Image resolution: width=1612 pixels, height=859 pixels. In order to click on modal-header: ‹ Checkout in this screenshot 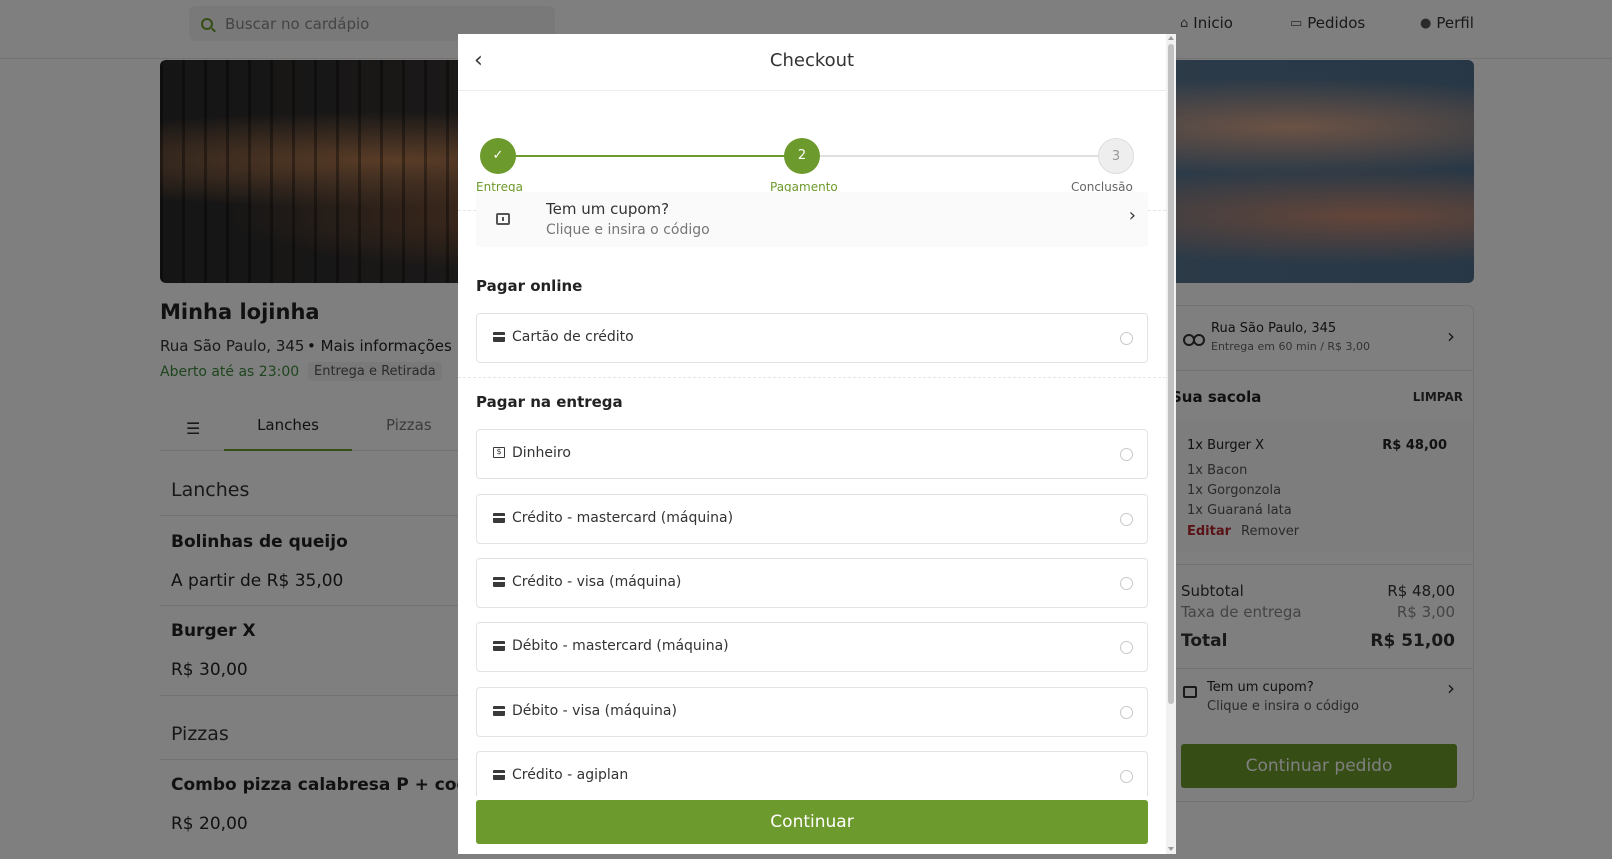, I will do `click(812, 62)`.